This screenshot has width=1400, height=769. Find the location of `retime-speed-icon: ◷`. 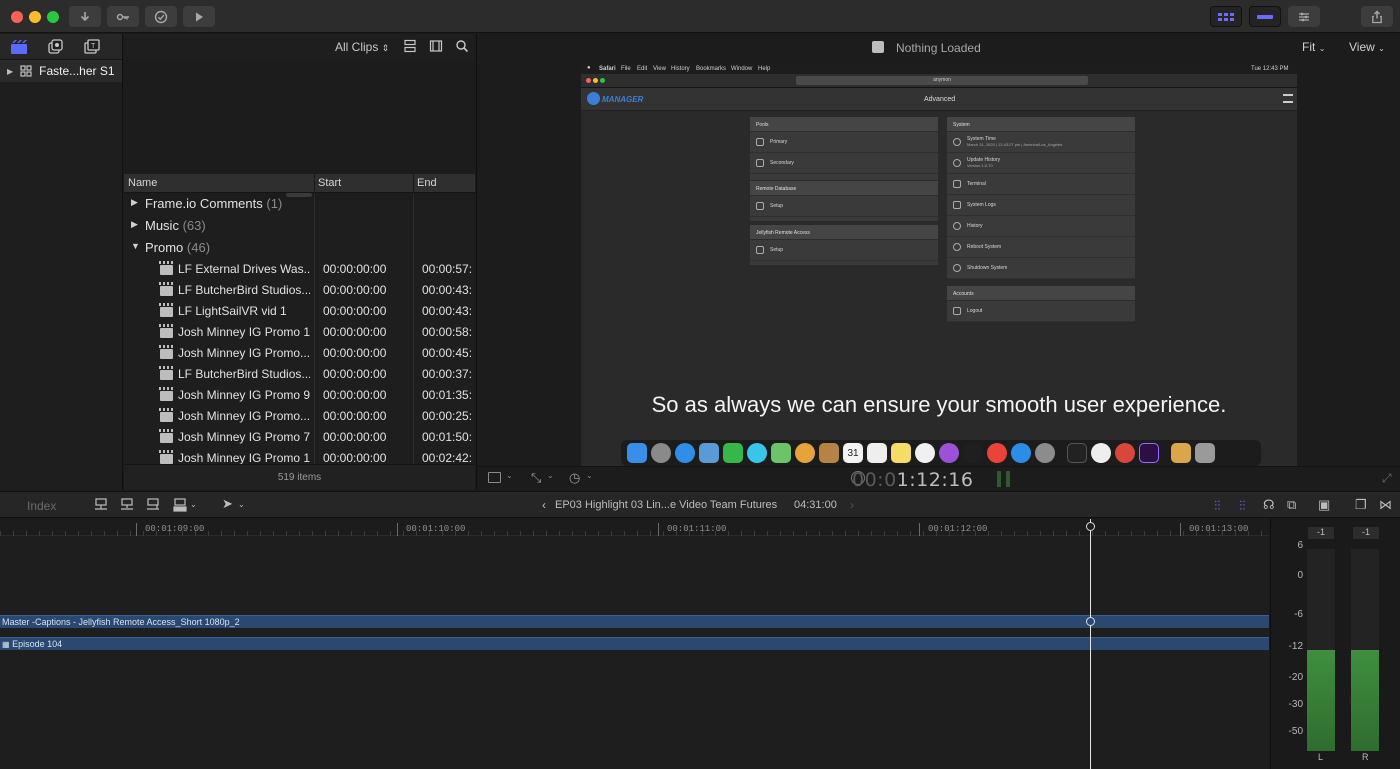

retime-speed-icon: ◷ is located at coordinates (574, 478).